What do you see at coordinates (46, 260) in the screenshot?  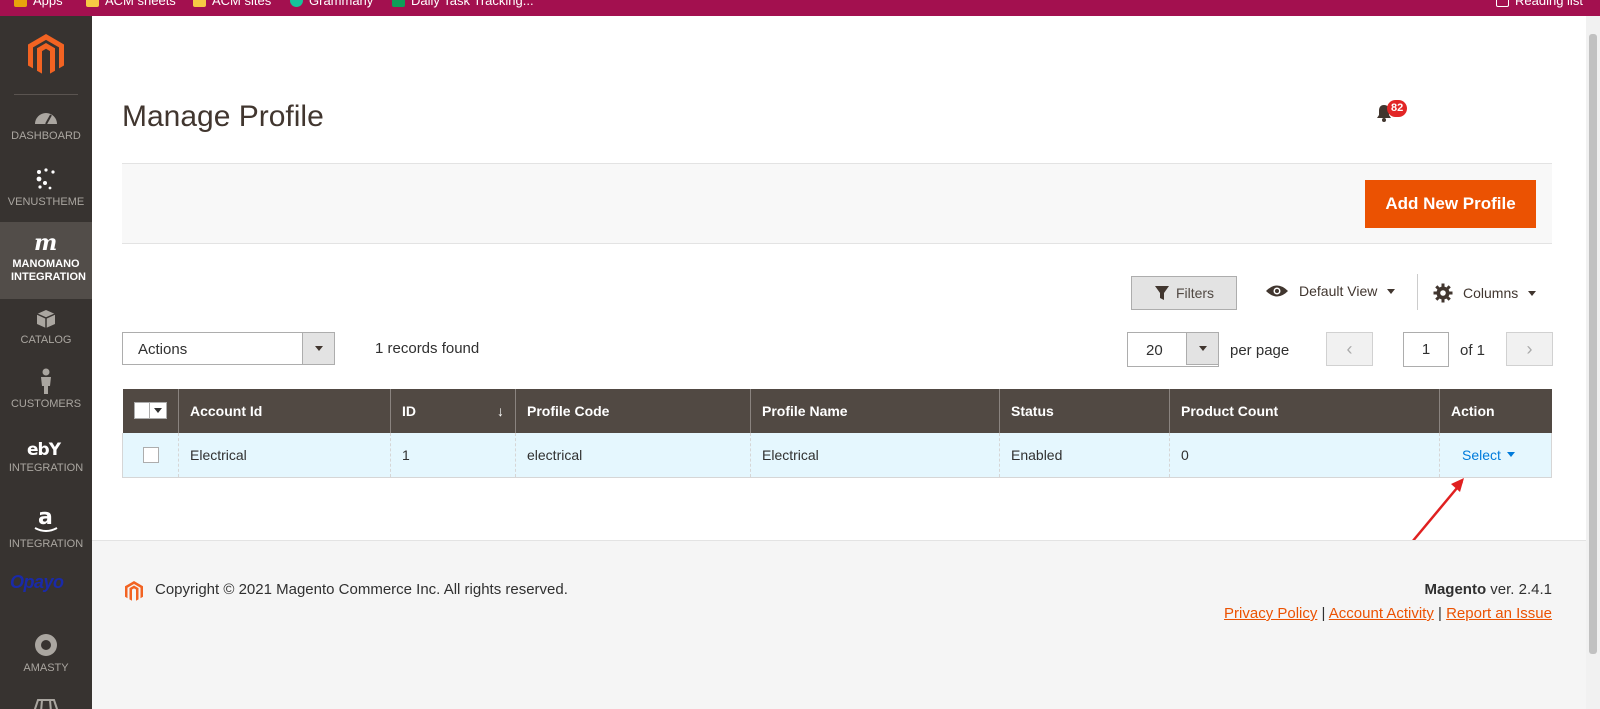 I see `nav-manomano-integration: m MANOMANO INTEGRATION` at bounding box center [46, 260].